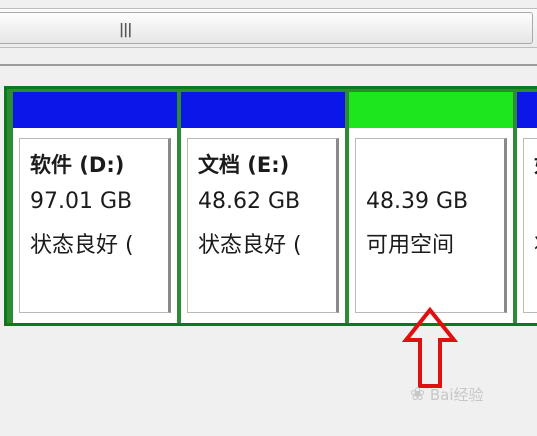 This screenshot has width=537, height=436. I want to click on divider, so click(268, 65).